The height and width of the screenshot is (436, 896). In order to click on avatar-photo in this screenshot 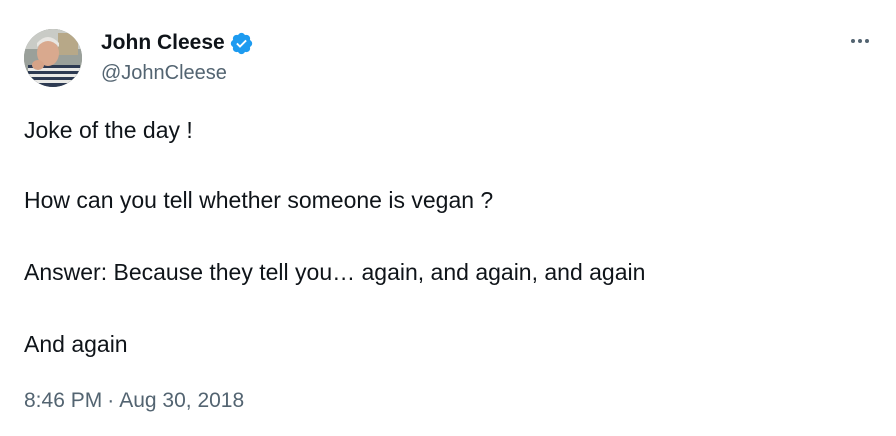, I will do `click(53, 58)`.